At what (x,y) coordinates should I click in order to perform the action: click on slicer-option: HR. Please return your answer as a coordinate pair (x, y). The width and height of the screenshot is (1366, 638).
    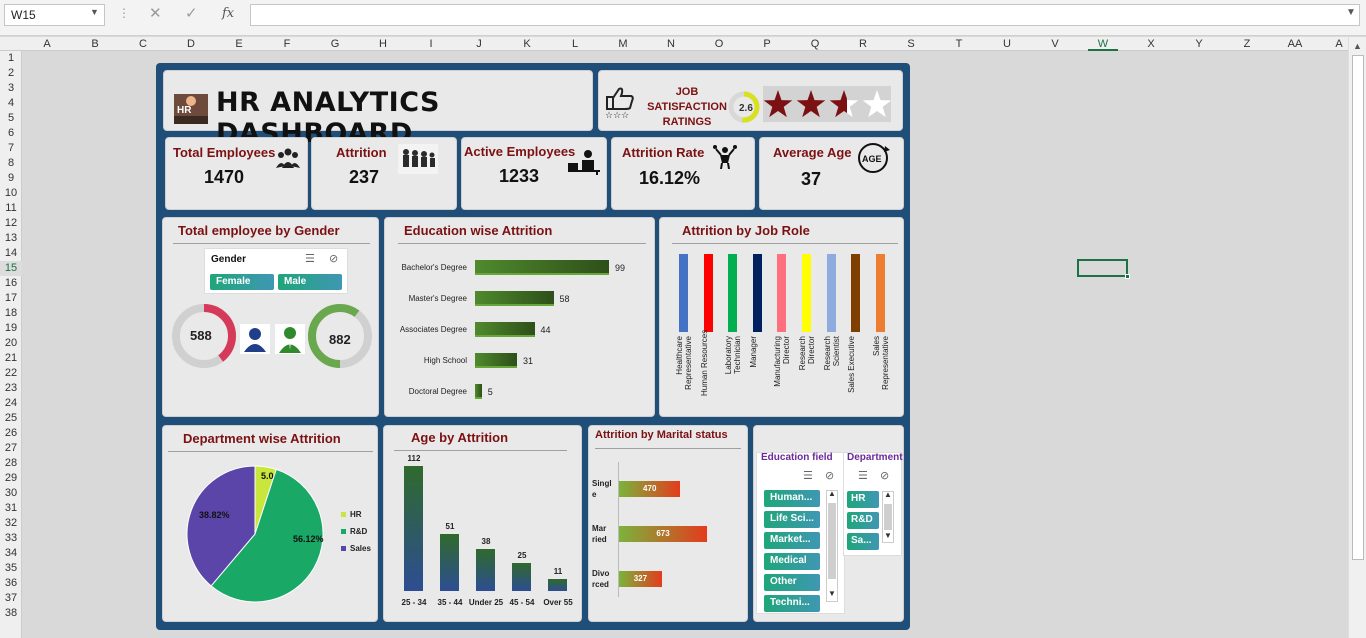
    Looking at the image, I should click on (863, 499).